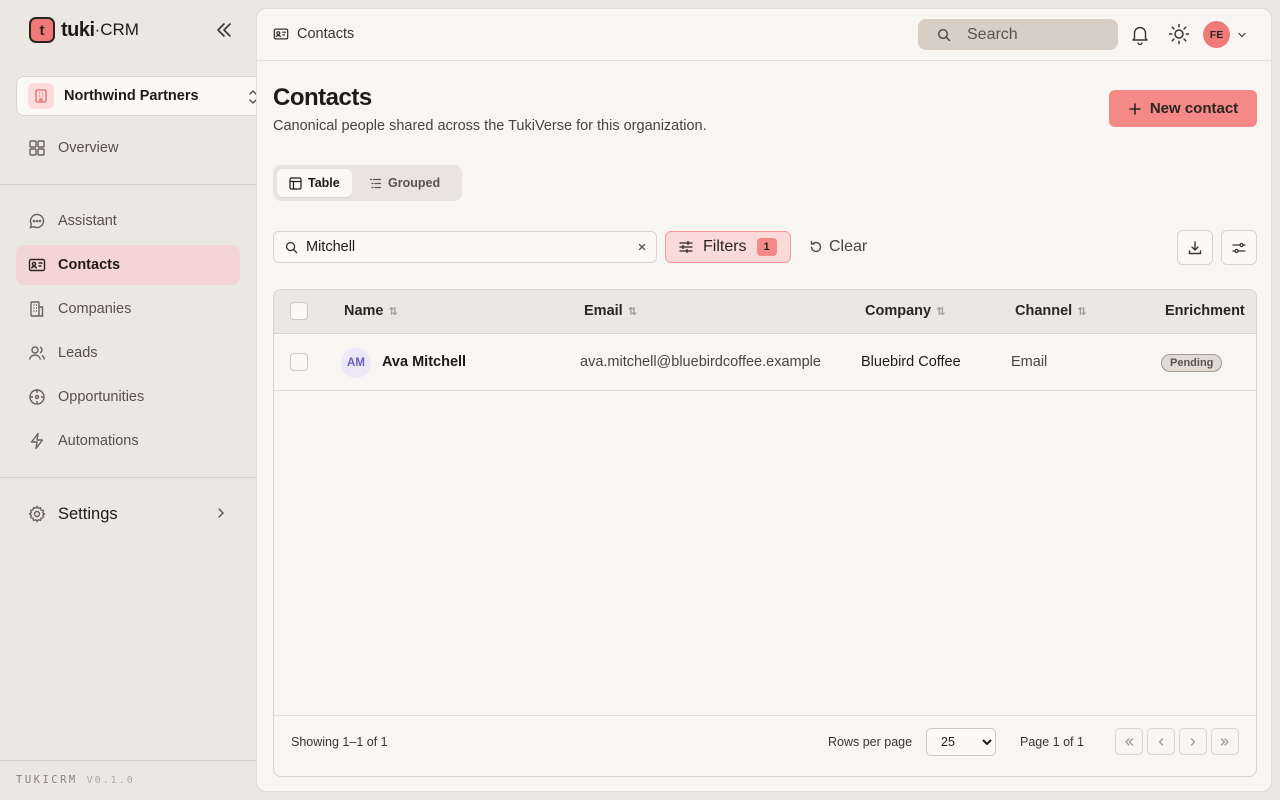 The width and height of the screenshot is (1280, 800). What do you see at coordinates (961, 742) in the screenshot?
I see `rows-per-page-select: 25` at bounding box center [961, 742].